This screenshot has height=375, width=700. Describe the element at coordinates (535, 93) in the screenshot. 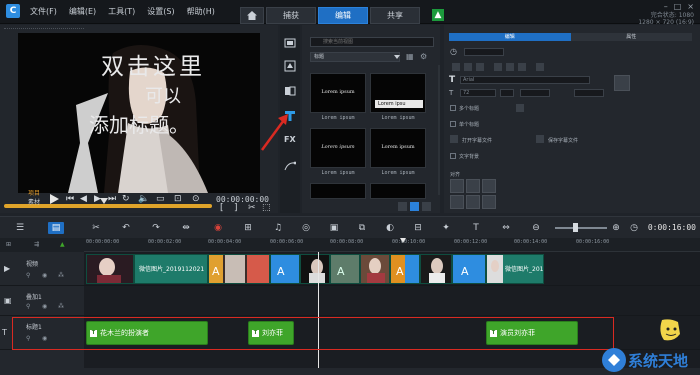

I see `rotation-field` at that location.